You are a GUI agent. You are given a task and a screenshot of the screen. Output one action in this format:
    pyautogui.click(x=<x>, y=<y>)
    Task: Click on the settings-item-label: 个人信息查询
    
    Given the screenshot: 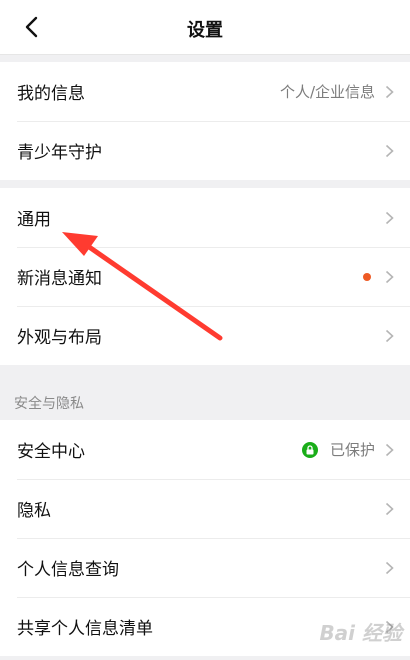 What is the action you would take?
    pyautogui.click(x=68, y=570)
    